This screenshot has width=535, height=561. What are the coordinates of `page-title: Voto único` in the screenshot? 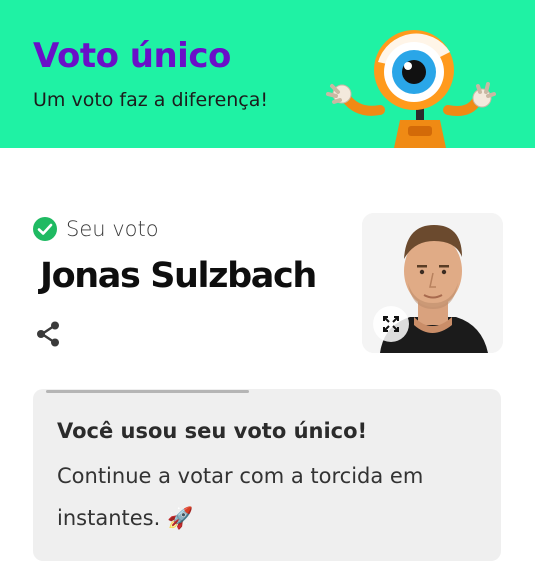 It's located at (132, 56).